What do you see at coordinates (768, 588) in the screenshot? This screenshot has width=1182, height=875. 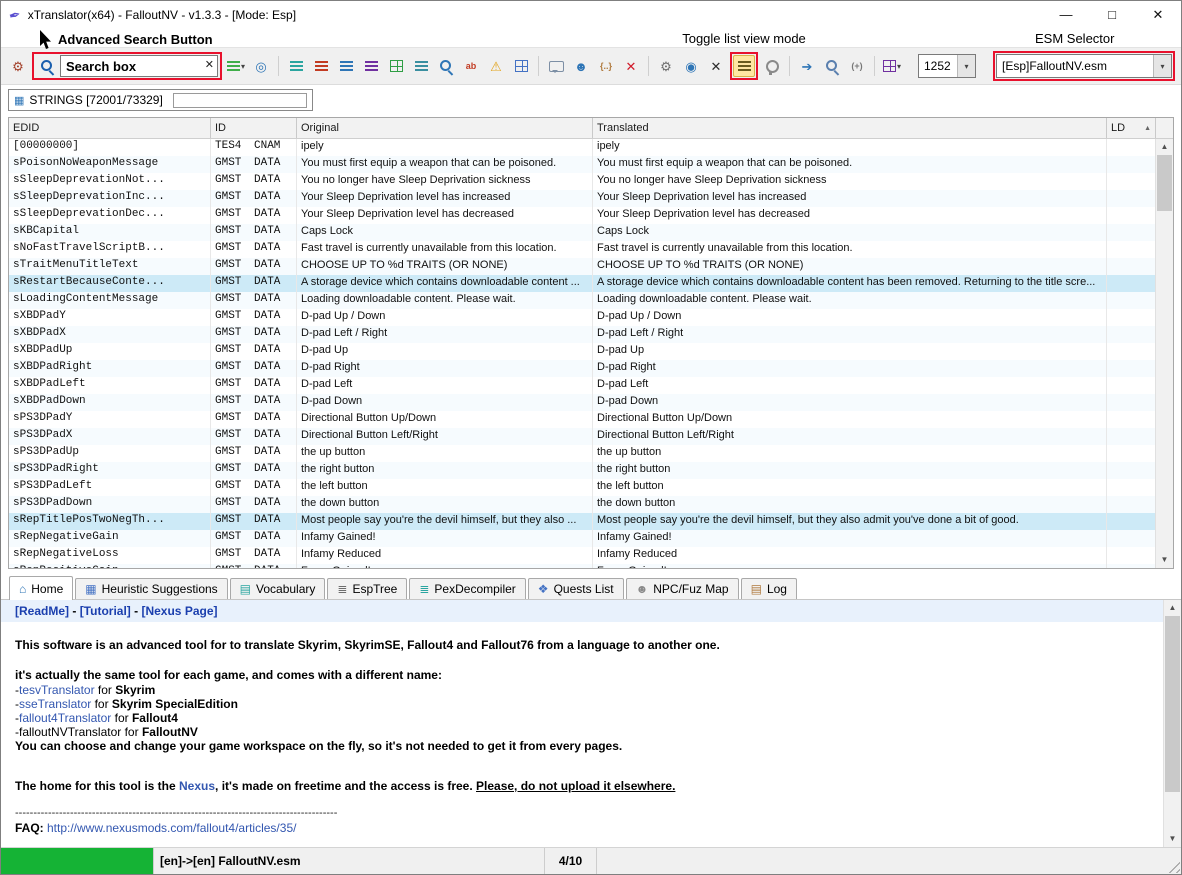 I see `tab-log: ▤ Log` at bounding box center [768, 588].